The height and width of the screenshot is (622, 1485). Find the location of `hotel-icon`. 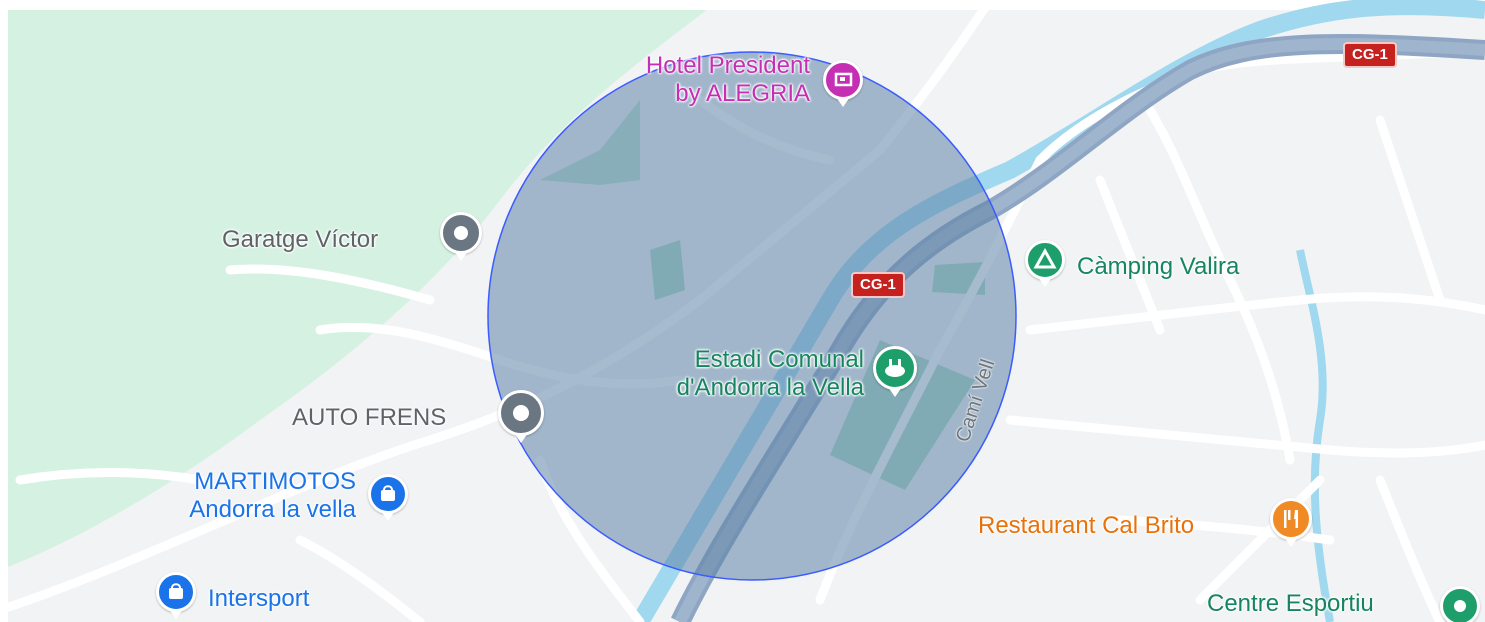

hotel-icon is located at coordinates (843, 83).